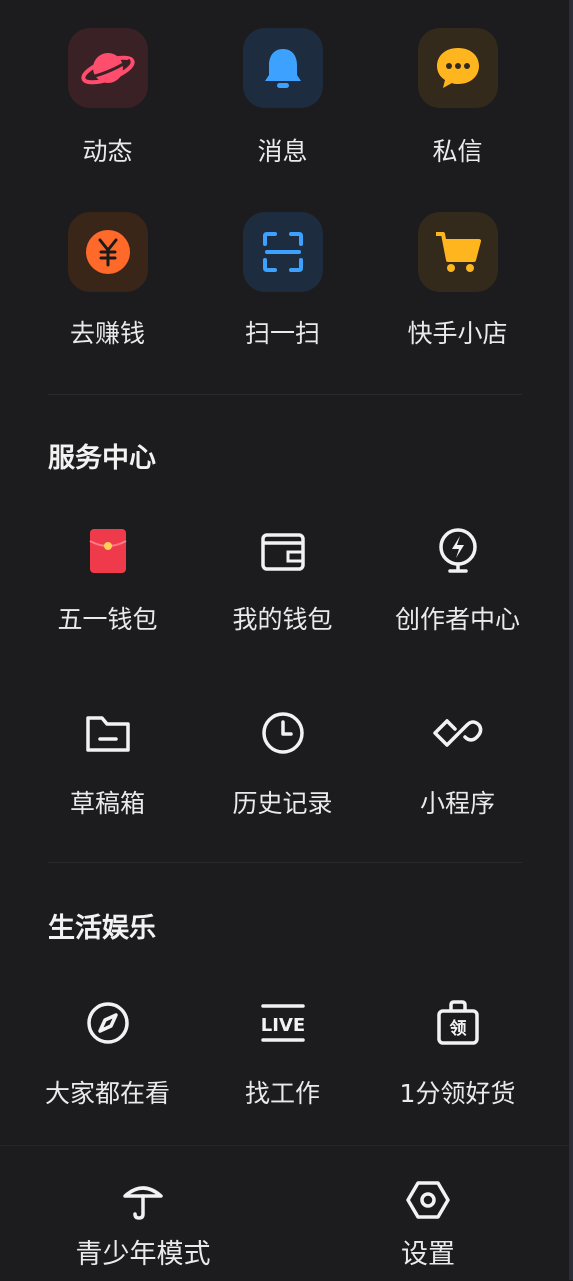 The height and width of the screenshot is (1281, 573). Describe the element at coordinates (457, 68) in the screenshot. I see `chat-bubble-icon` at that location.